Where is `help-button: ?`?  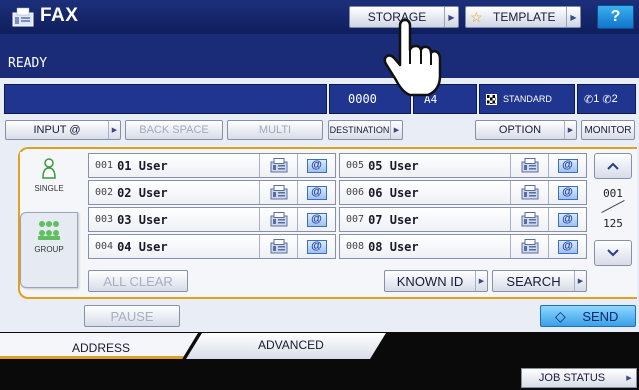
help-button: ? is located at coordinates (615, 17).